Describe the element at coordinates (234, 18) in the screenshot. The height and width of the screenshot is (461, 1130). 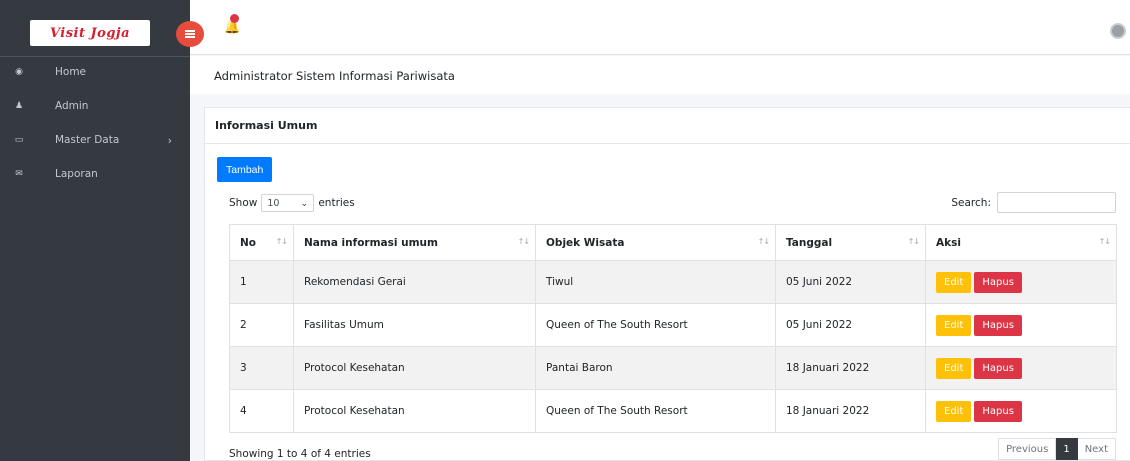
I see `notification-badge` at that location.